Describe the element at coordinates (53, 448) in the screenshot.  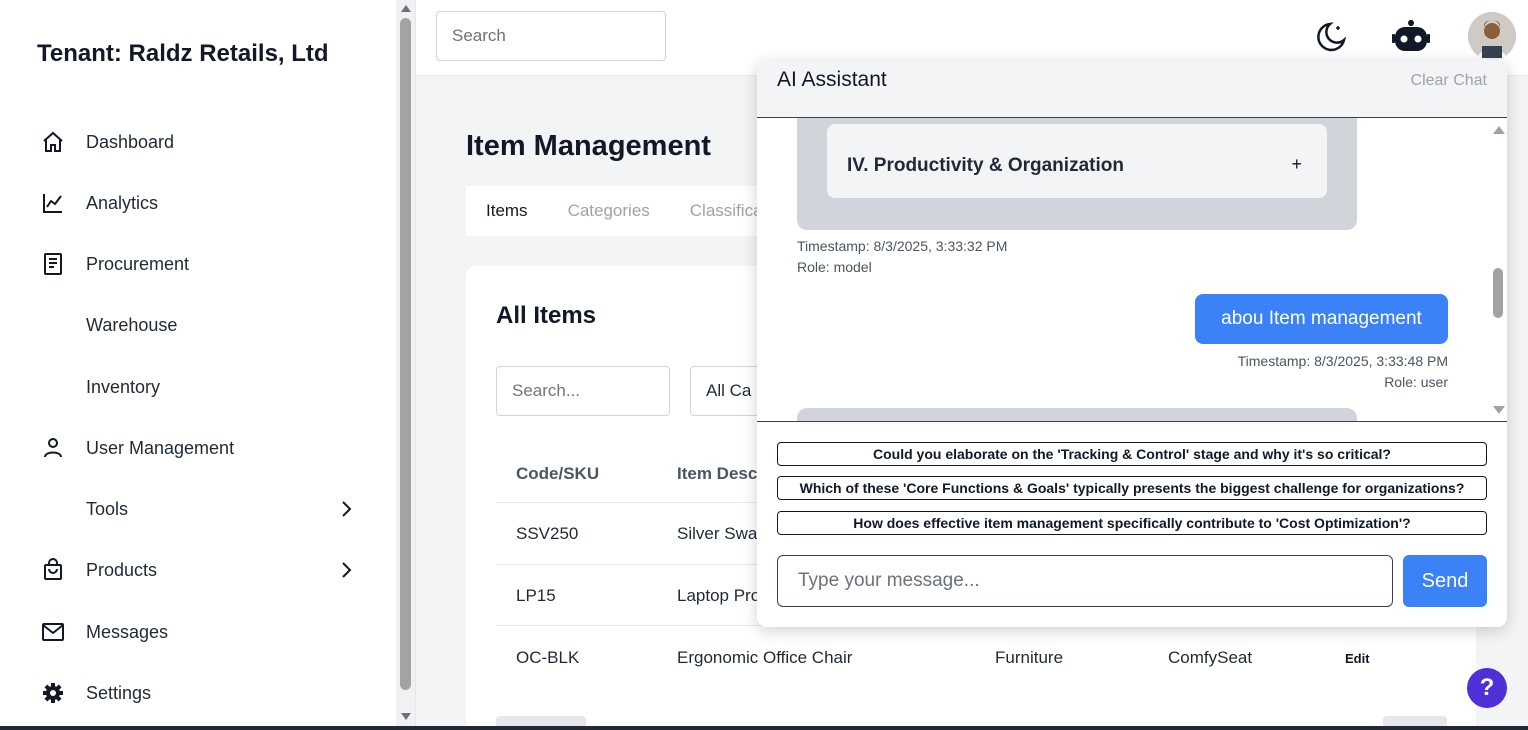
I see `user-icon` at that location.